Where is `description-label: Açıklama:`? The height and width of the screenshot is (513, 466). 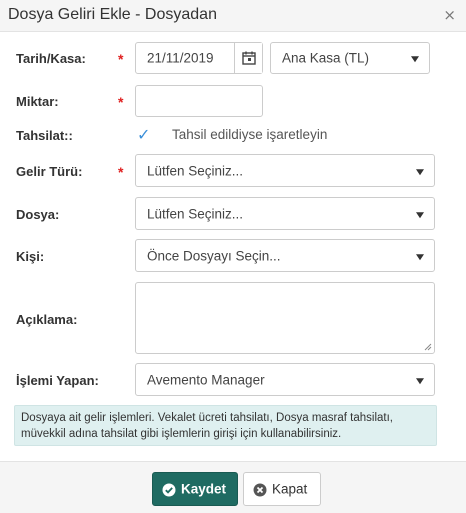 description-label: Açıklama: is located at coordinates (47, 319).